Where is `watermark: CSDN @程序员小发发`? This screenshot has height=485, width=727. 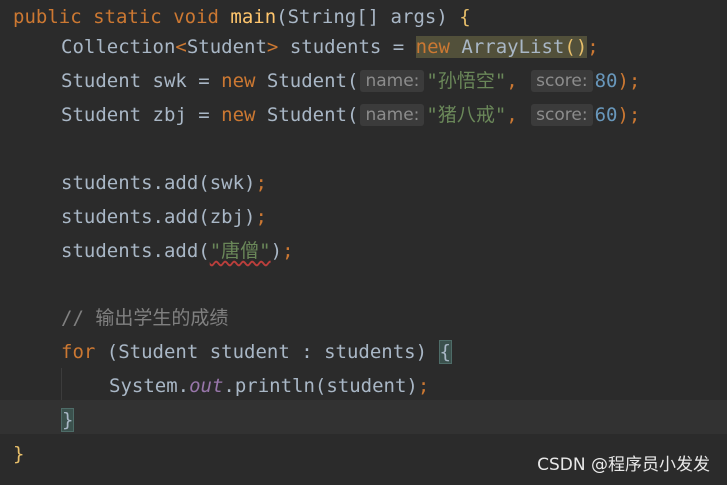
watermark: CSDN @程序员小发发 is located at coordinates (623, 465).